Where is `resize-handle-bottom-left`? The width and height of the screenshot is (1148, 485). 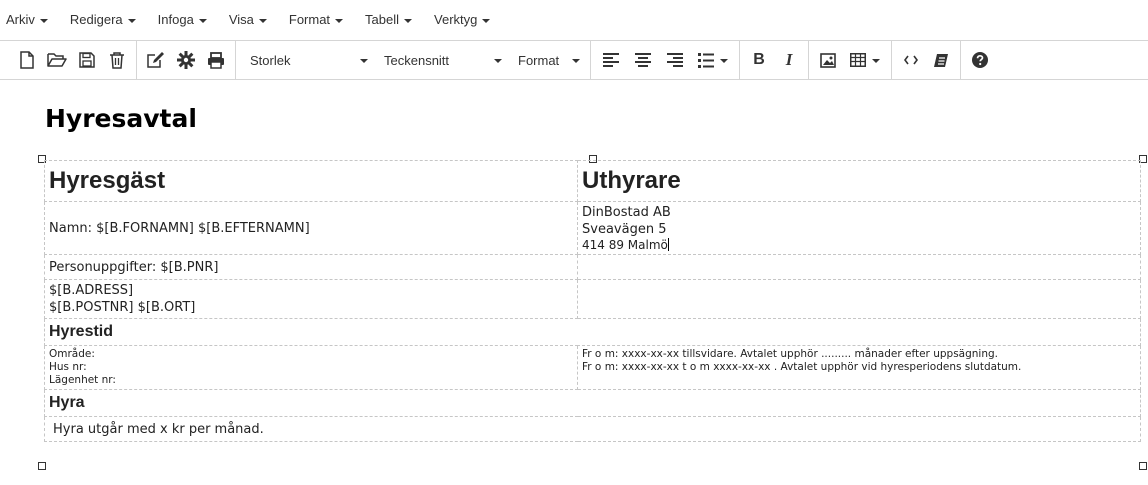
resize-handle-bottom-left is located at coordinates (42, 466).